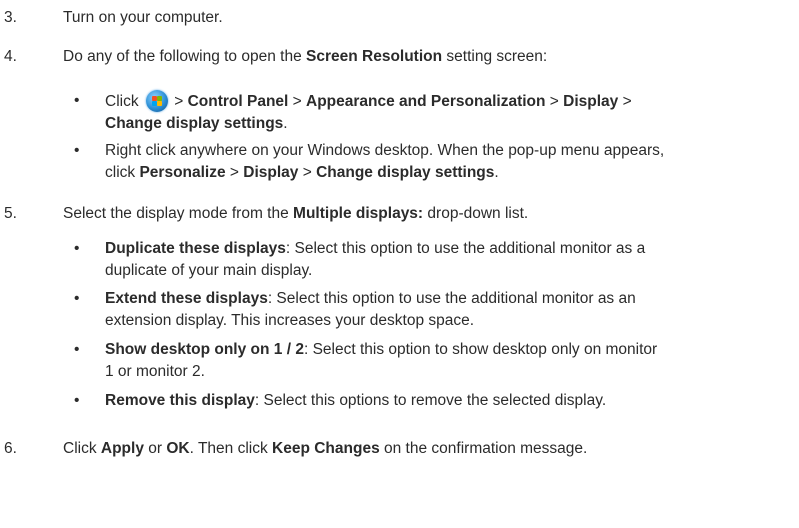  Describe the element at coordinates (10, 56) in the screenshot. I see `step-number: 4.` at that location.